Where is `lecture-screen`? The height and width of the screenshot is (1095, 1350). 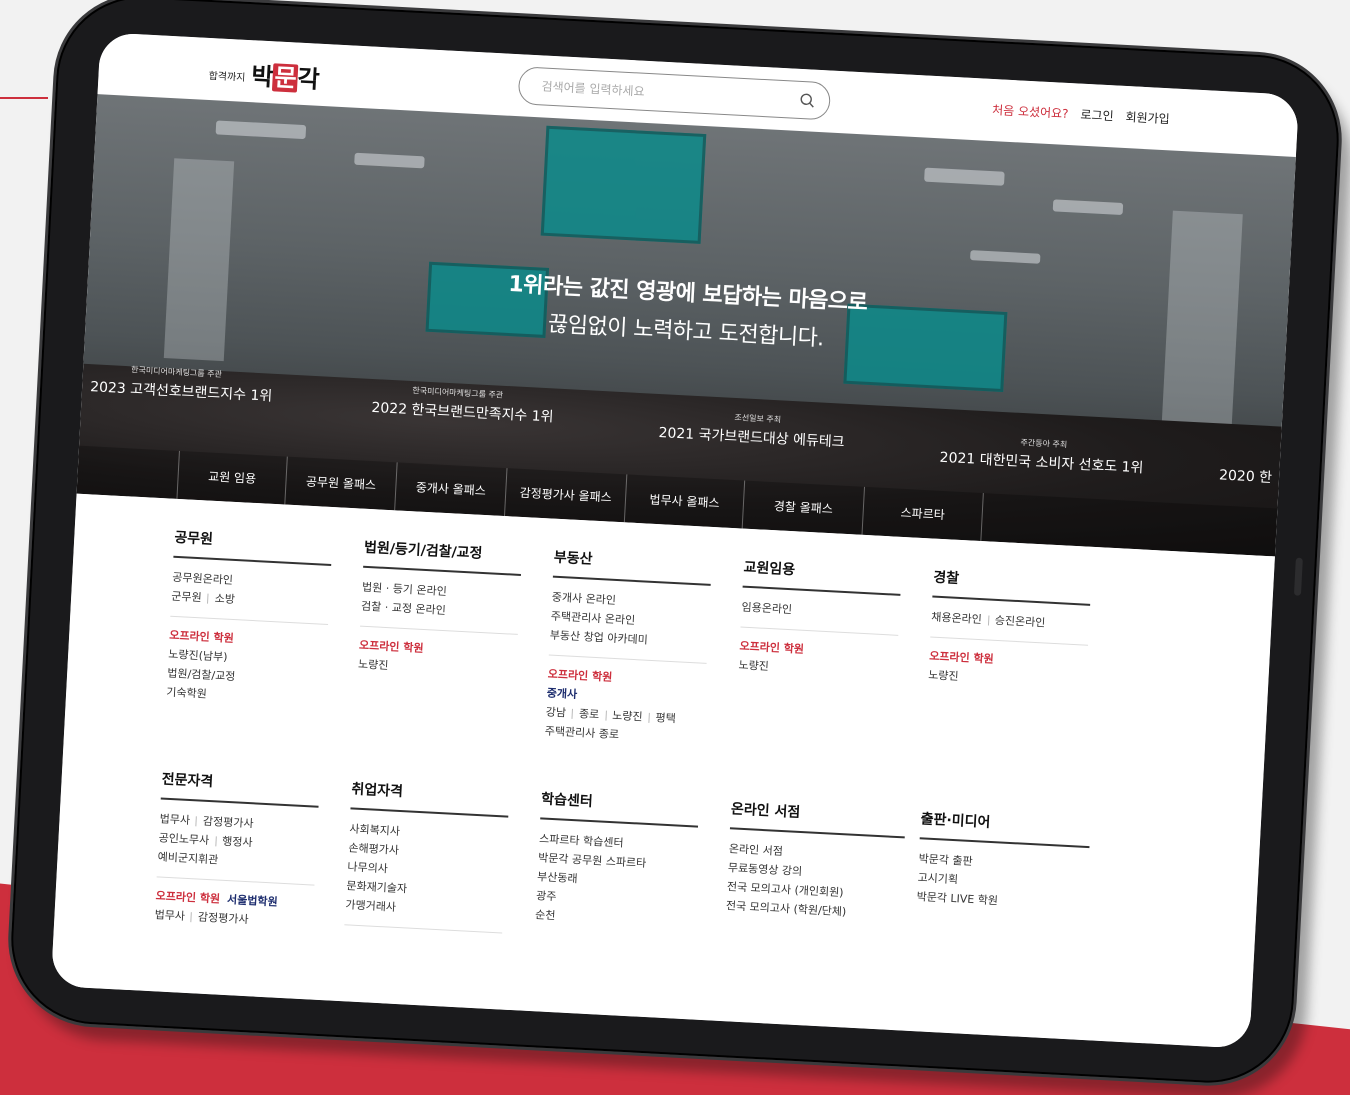
lecture-screen is located at coordinates (623, 184).